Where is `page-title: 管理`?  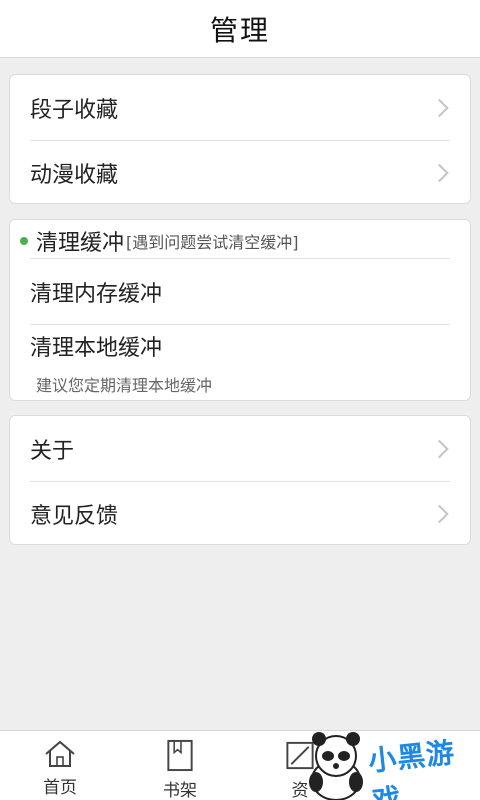
page-title: 管理 is located at coordinates (239, 30).